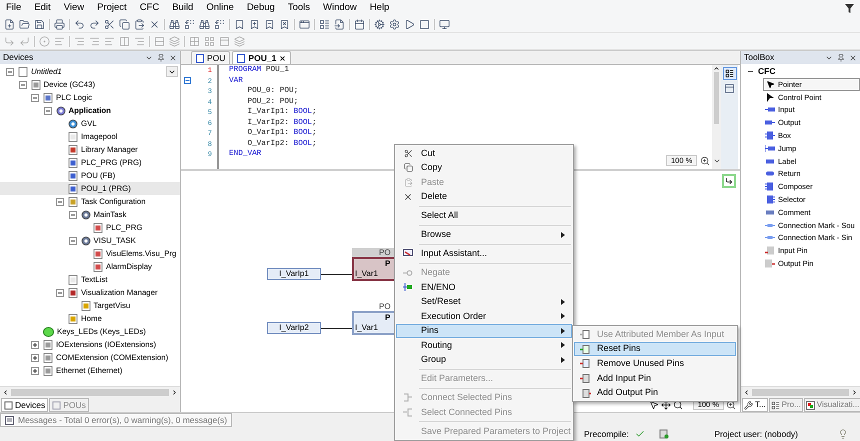 The width and height of the screenshot is (860, 441). What do you see at coordinates (843, 434) in the screenshot?
I see `lightbulb-icon` at bounding box center [843, 434].